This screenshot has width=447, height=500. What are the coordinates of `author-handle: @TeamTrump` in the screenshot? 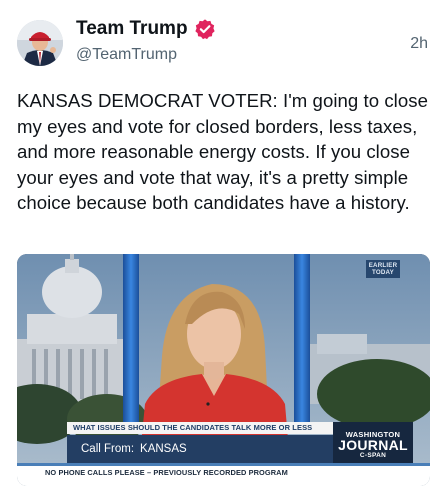 It's located at (126, 55).